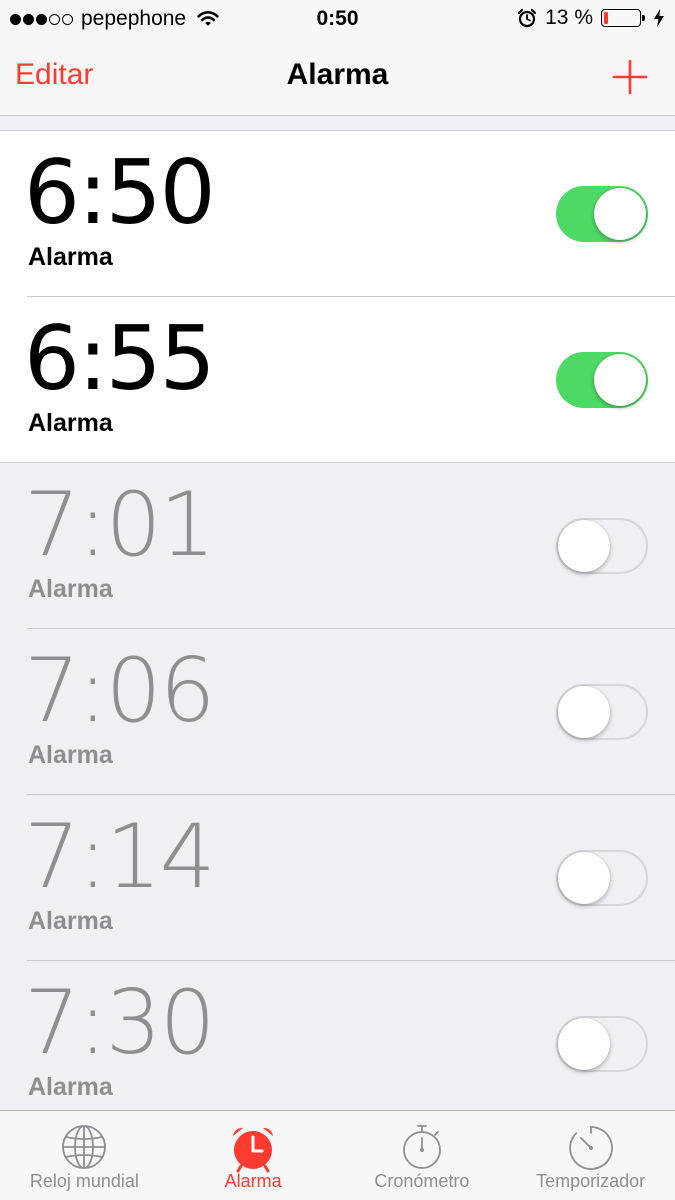  I want to click on alarm-time: 6:50, so click(120, 192).